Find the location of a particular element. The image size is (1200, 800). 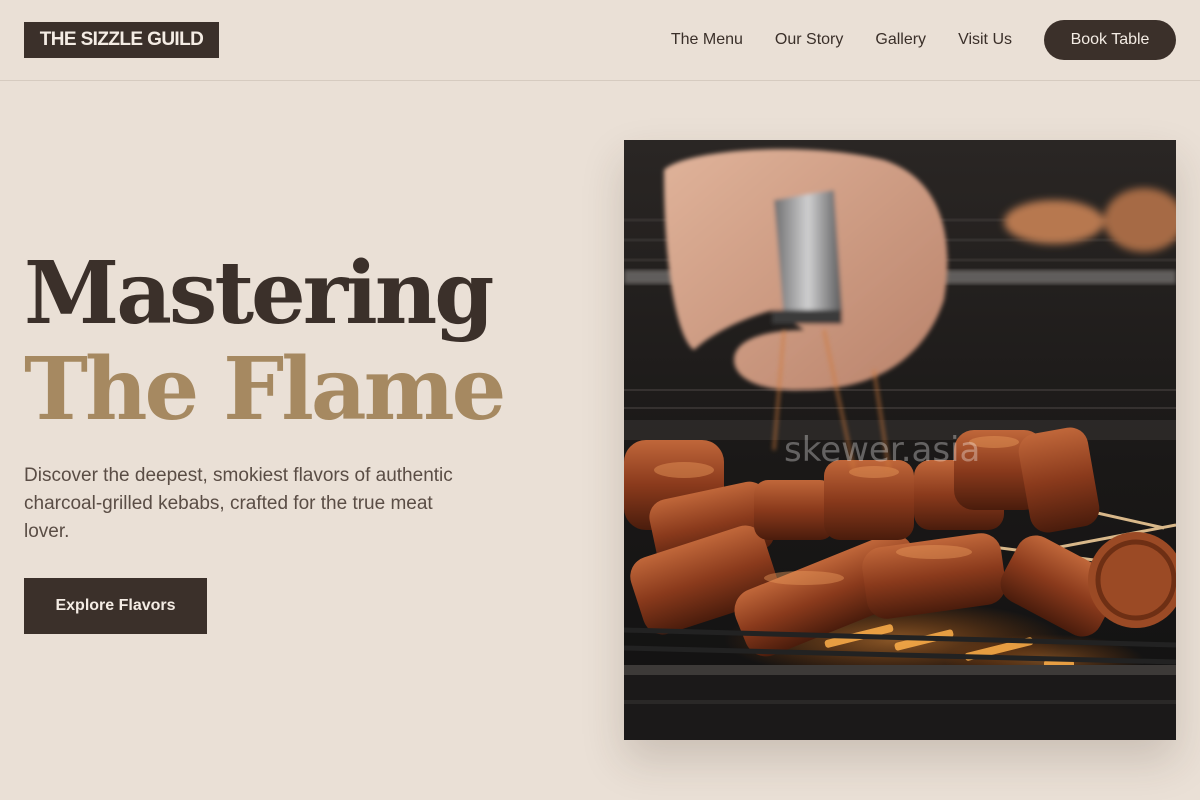

hero-title: Mastering The Flame is located at coordinates (265, 341).